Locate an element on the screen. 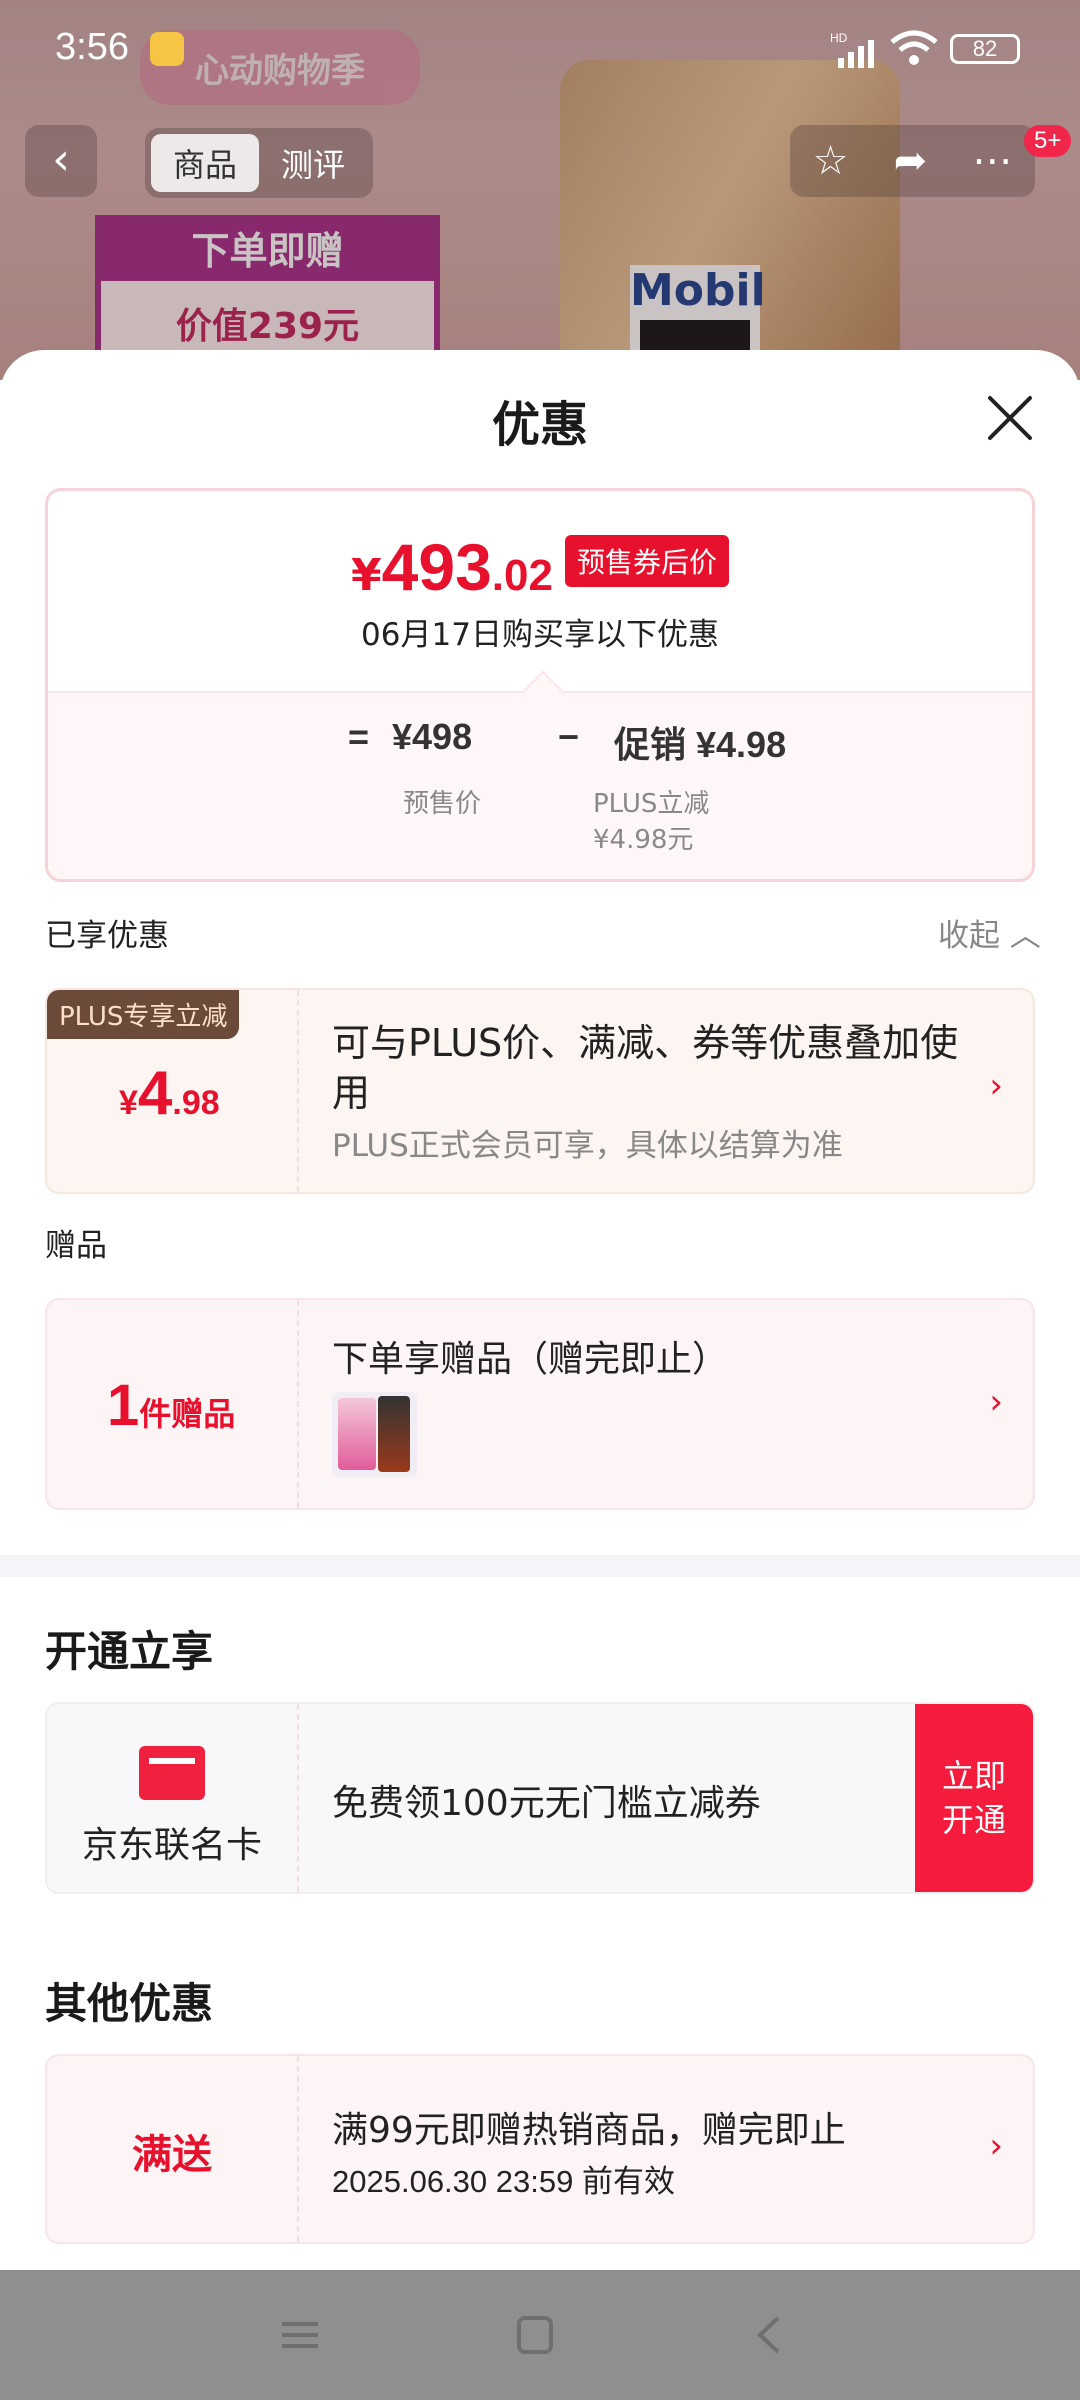  card-name: 京东联名卡 is located at coordinates (171, 1845).